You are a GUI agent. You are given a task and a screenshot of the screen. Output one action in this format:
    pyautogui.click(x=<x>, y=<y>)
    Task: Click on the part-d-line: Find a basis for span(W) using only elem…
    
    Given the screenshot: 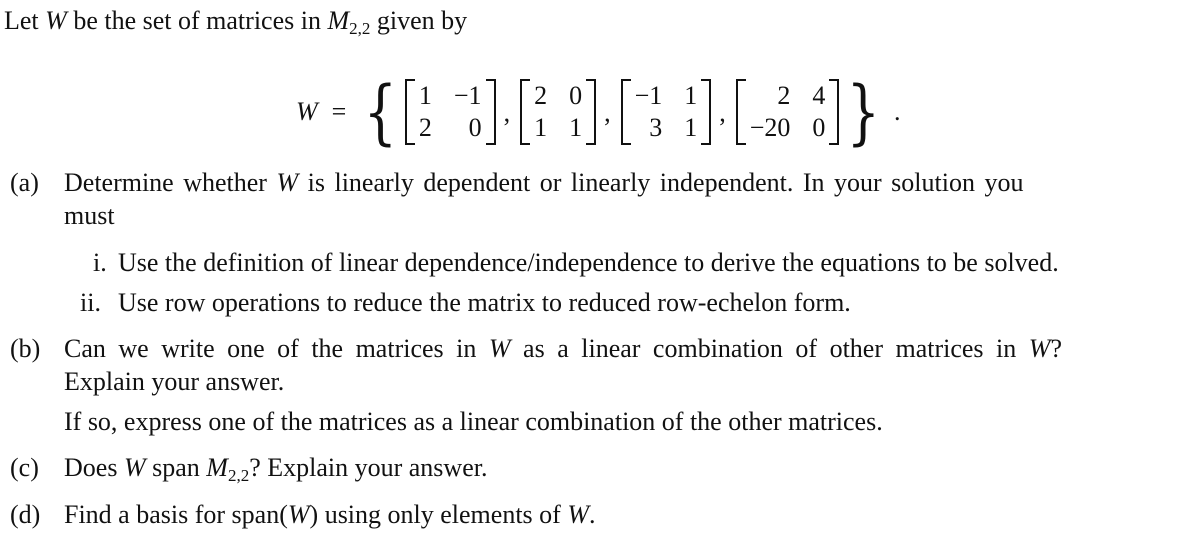 What is the action you would take?
    pyautogui.click(x=330, y=515)
    